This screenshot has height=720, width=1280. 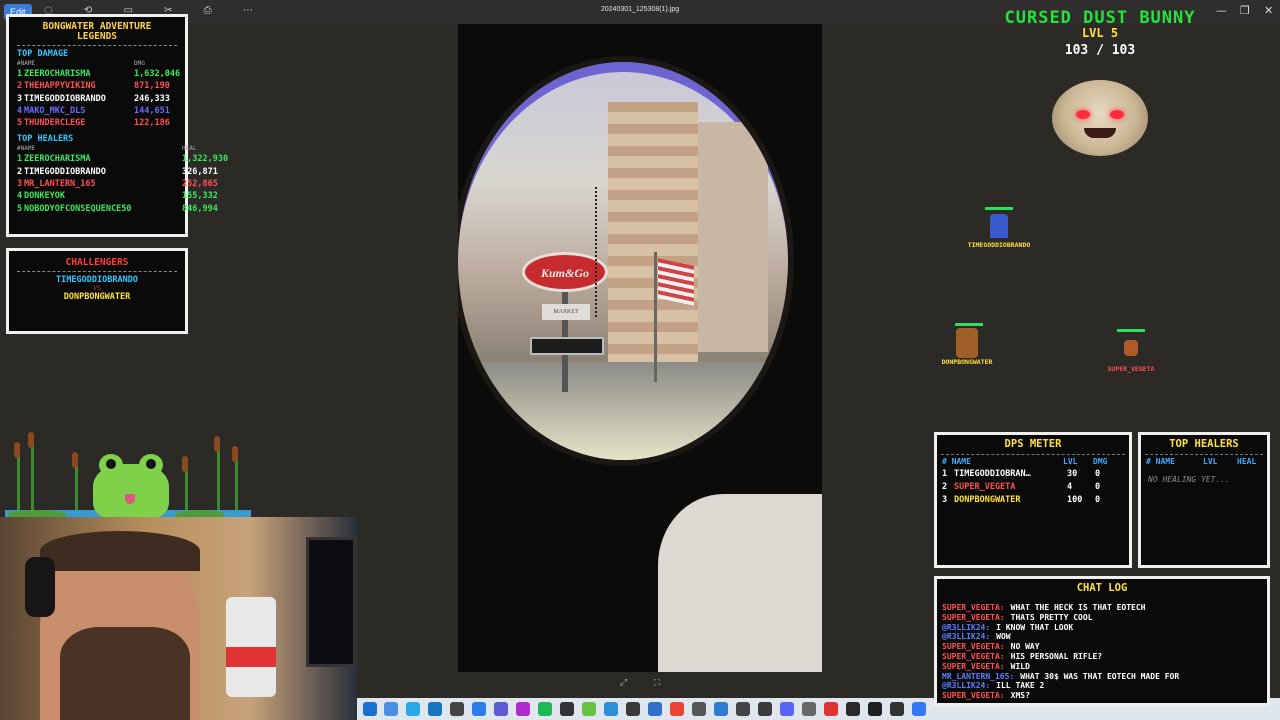 I want to click on damage-row: 3 TIMEGODDIOBRANDO 246,333, so click(x=97, y=100).